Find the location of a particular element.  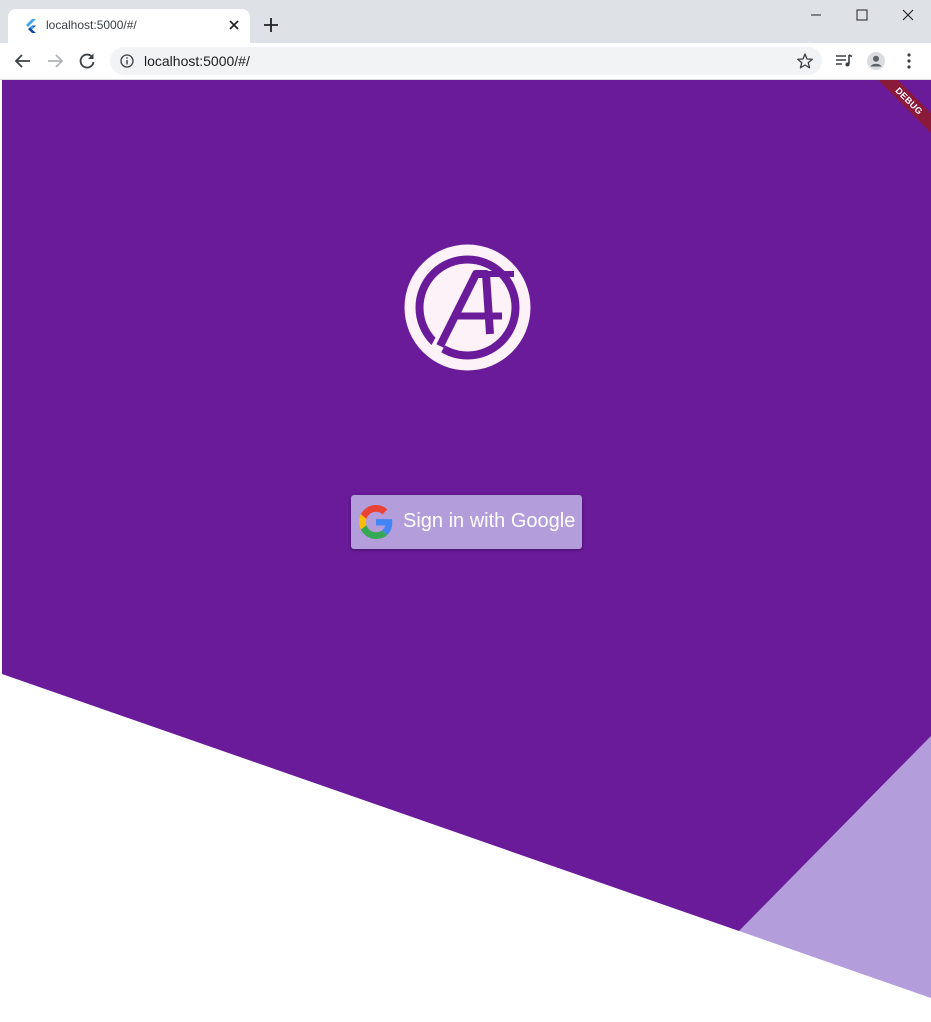

media-control-icon is located at coordinates (844, 61).